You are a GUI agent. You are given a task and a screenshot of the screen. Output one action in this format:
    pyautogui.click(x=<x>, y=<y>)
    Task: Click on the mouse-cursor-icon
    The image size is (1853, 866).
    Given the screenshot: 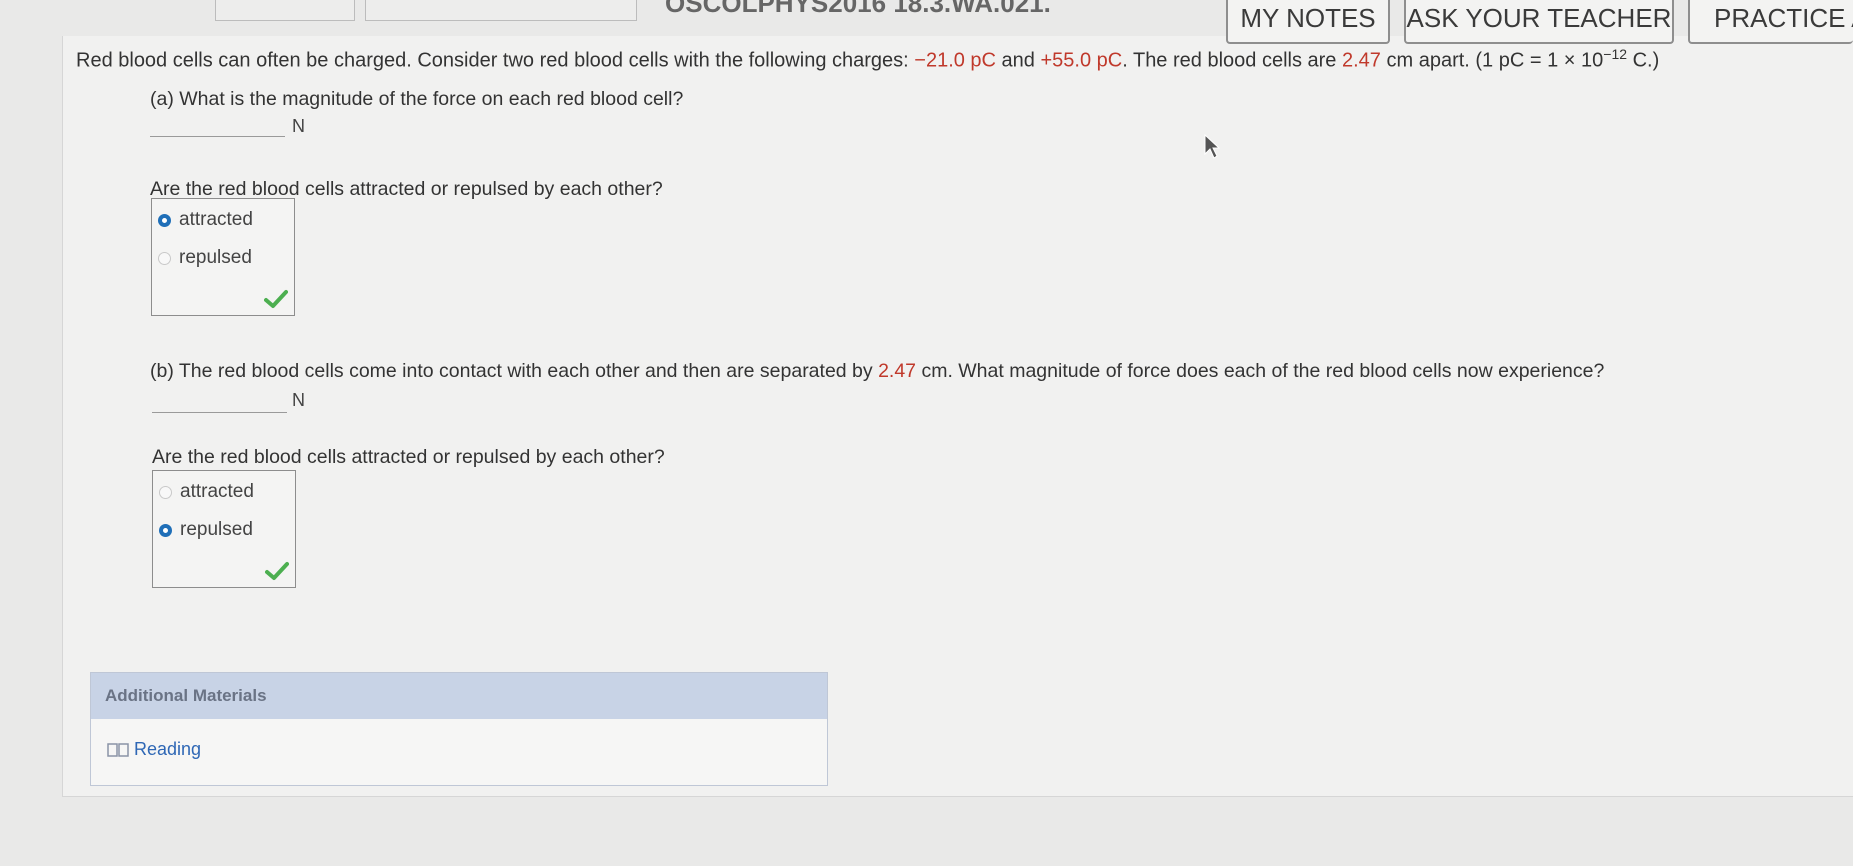 What is the action you would take?
    pyautogui.click(x=1212, y=146)
    